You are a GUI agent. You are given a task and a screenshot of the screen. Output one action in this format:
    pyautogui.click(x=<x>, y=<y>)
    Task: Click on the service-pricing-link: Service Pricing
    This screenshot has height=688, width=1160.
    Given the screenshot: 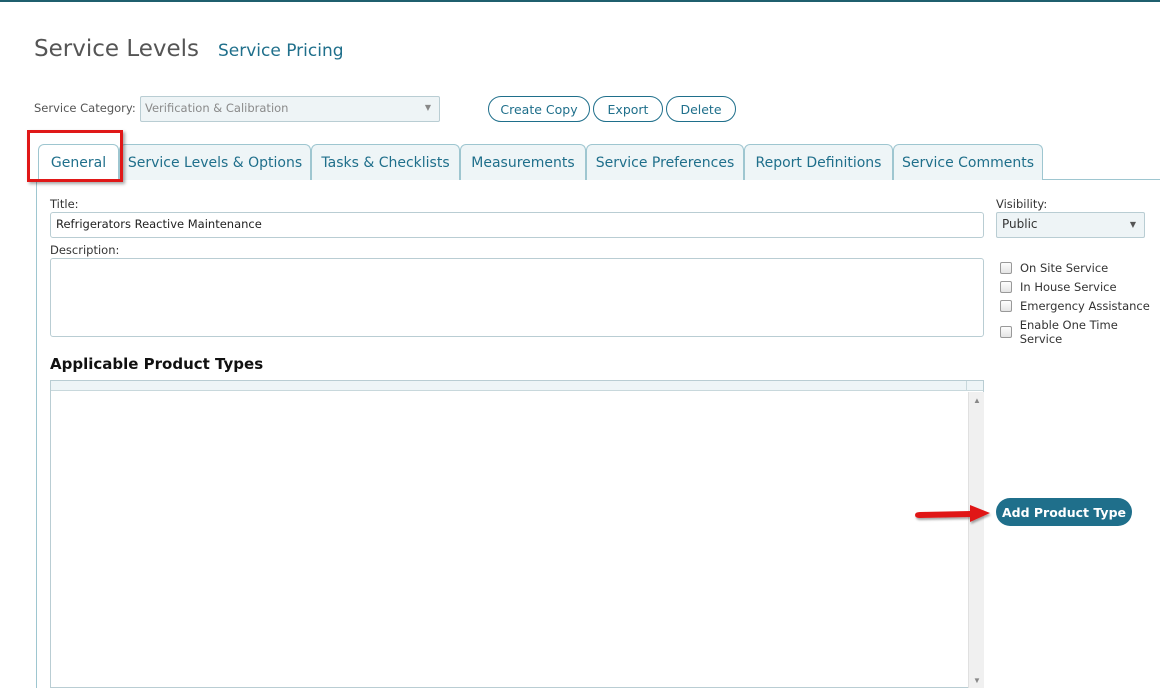 What is the action you would take?
    pyautogui.click(x=281, y=51)
    